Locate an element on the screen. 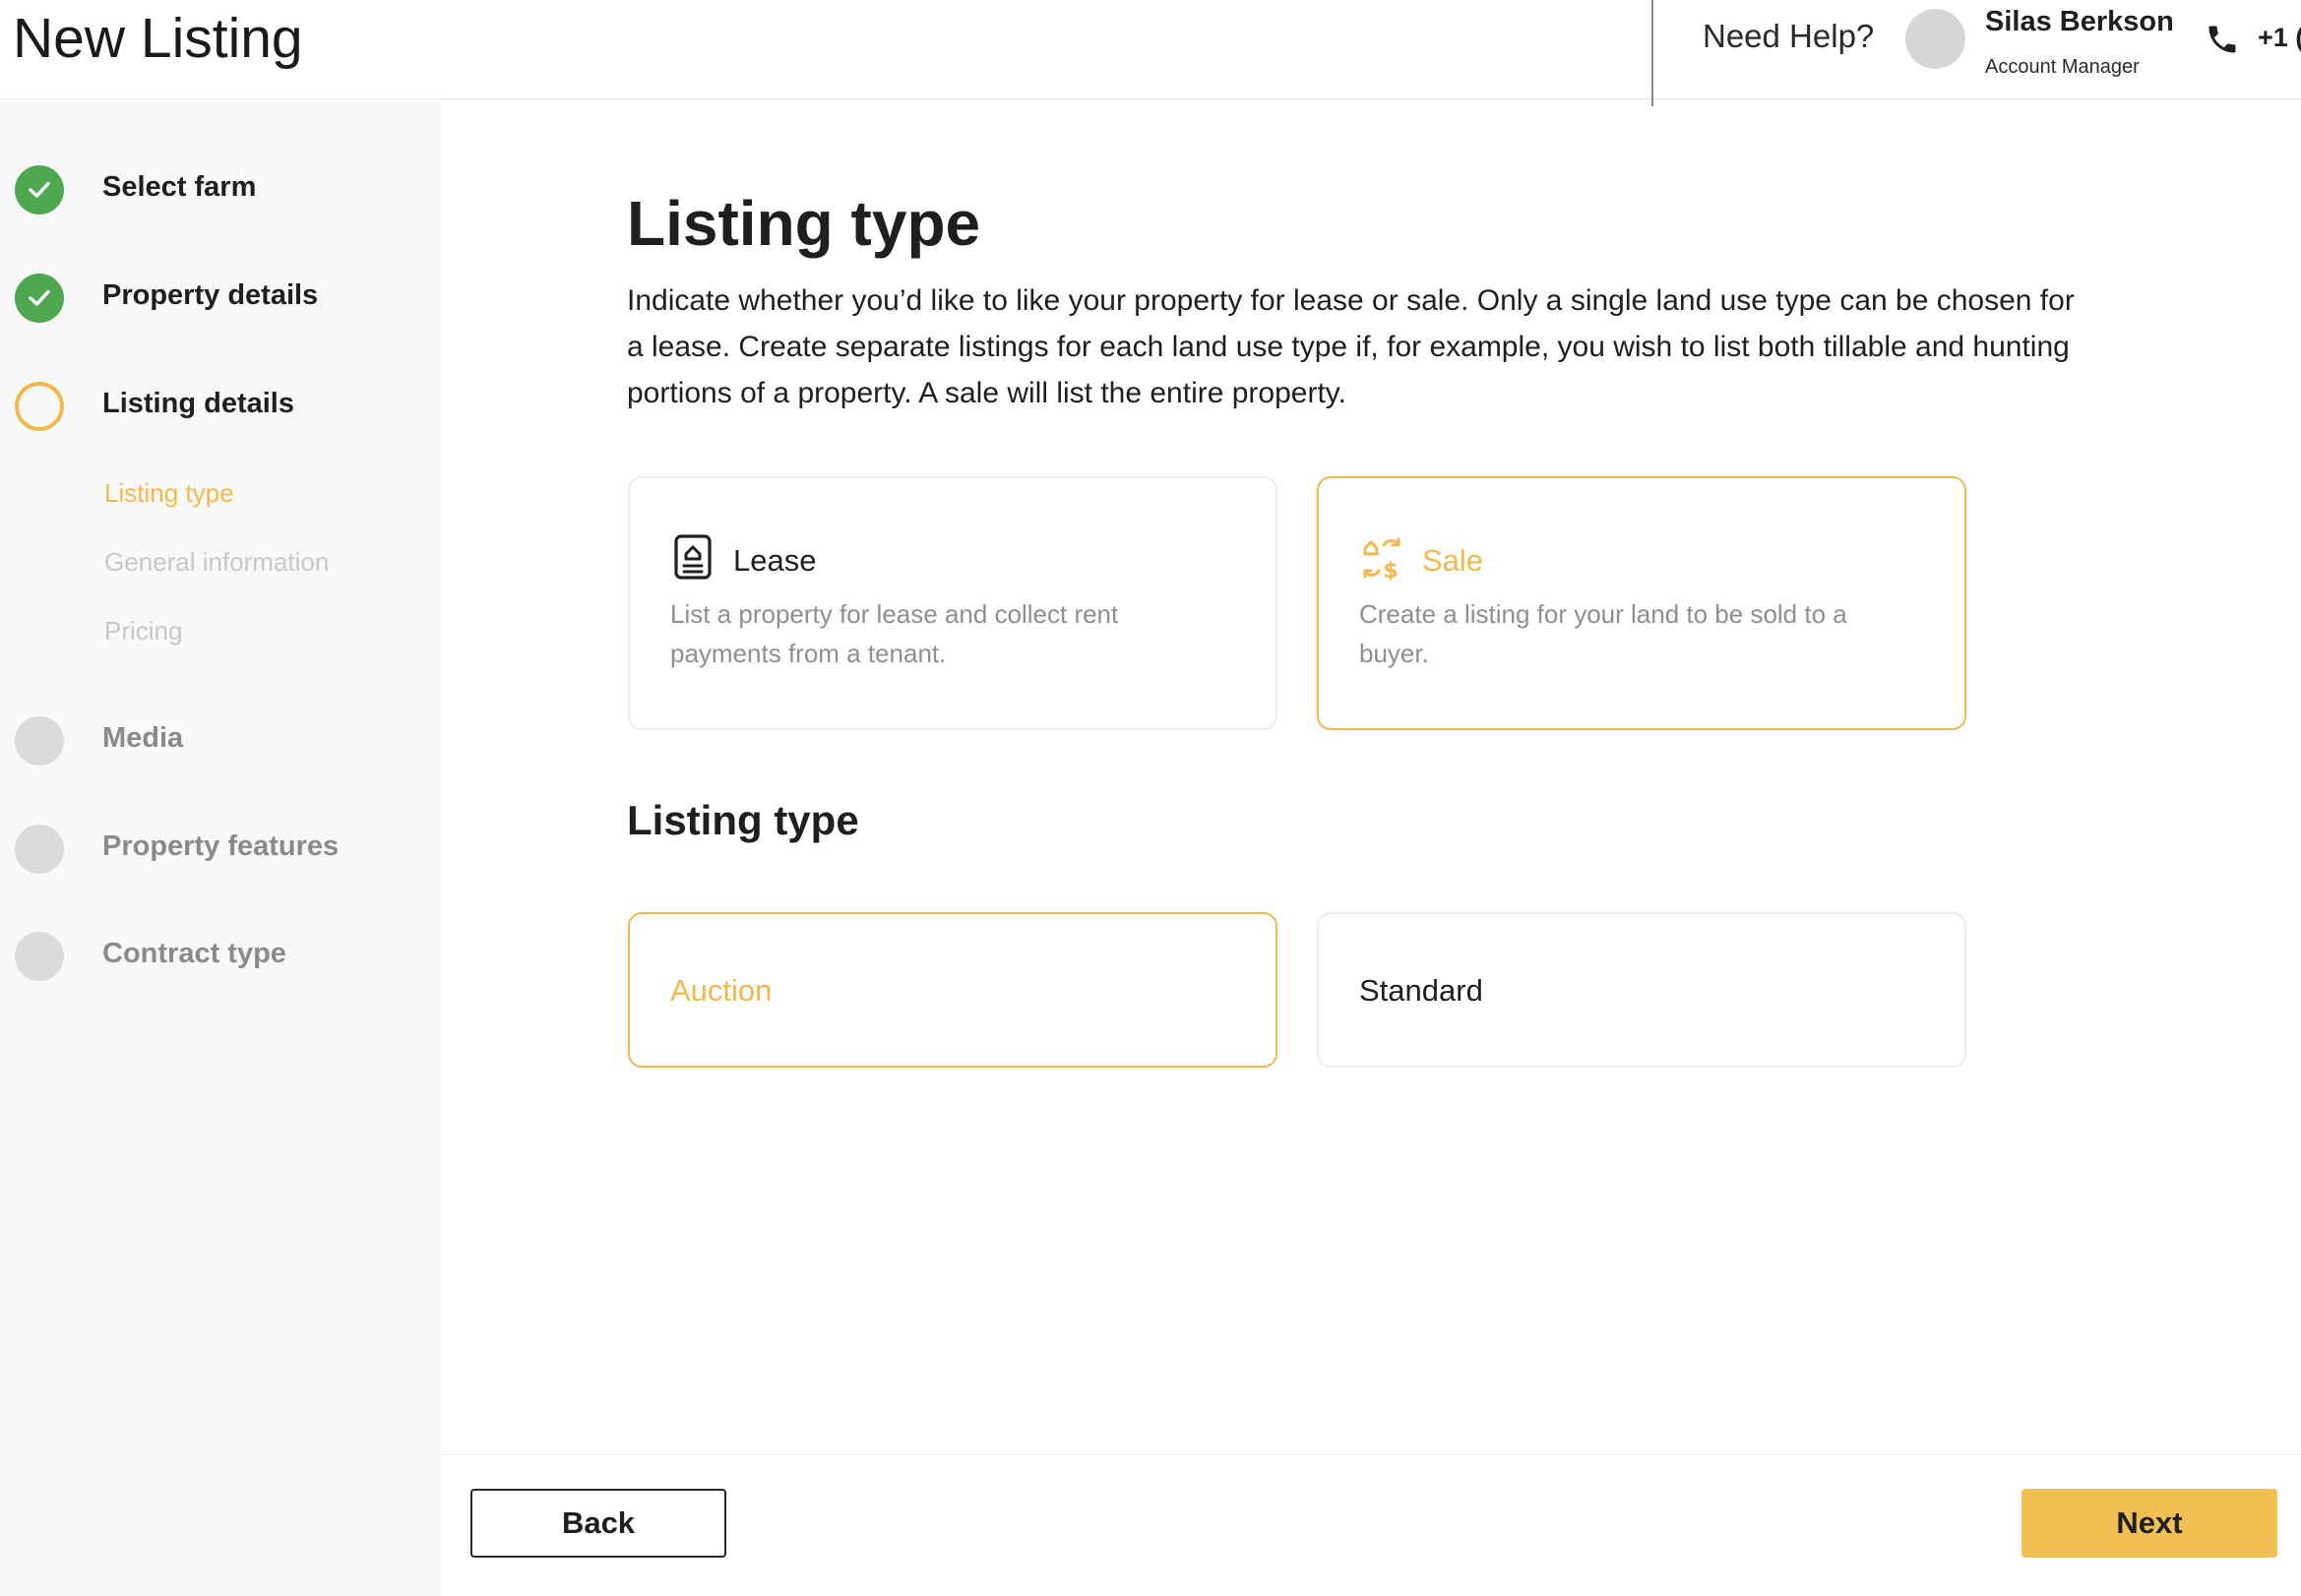 Image resolution: width=2301 pixels, height=1596 pixels. sale-type-heading: Listing type is located at coordinates (743, 820).